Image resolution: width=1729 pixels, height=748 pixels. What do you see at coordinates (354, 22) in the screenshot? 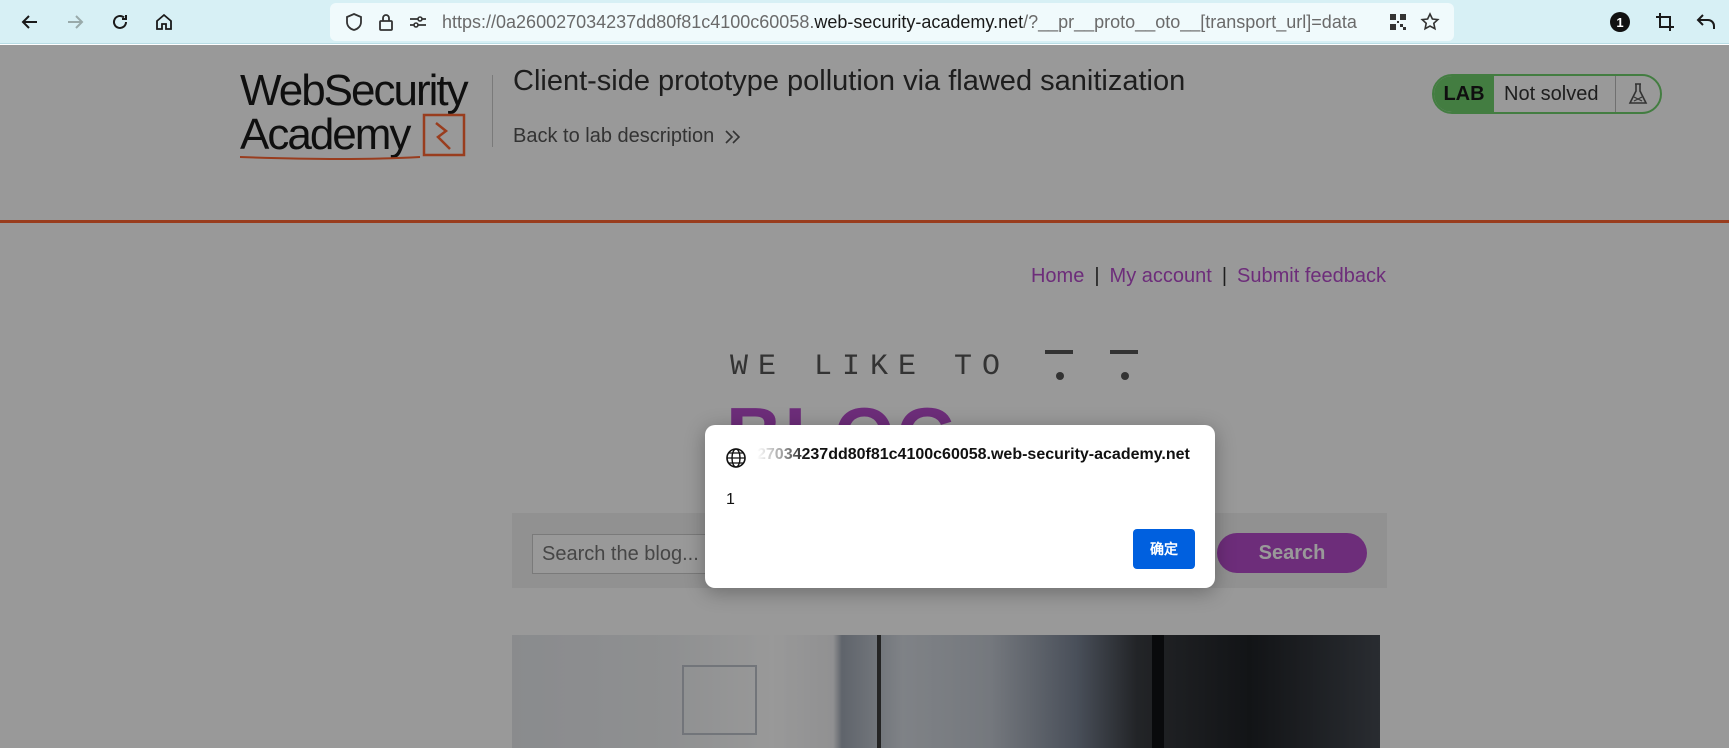
I see `shield-icon` at bounding box center [354, 22].